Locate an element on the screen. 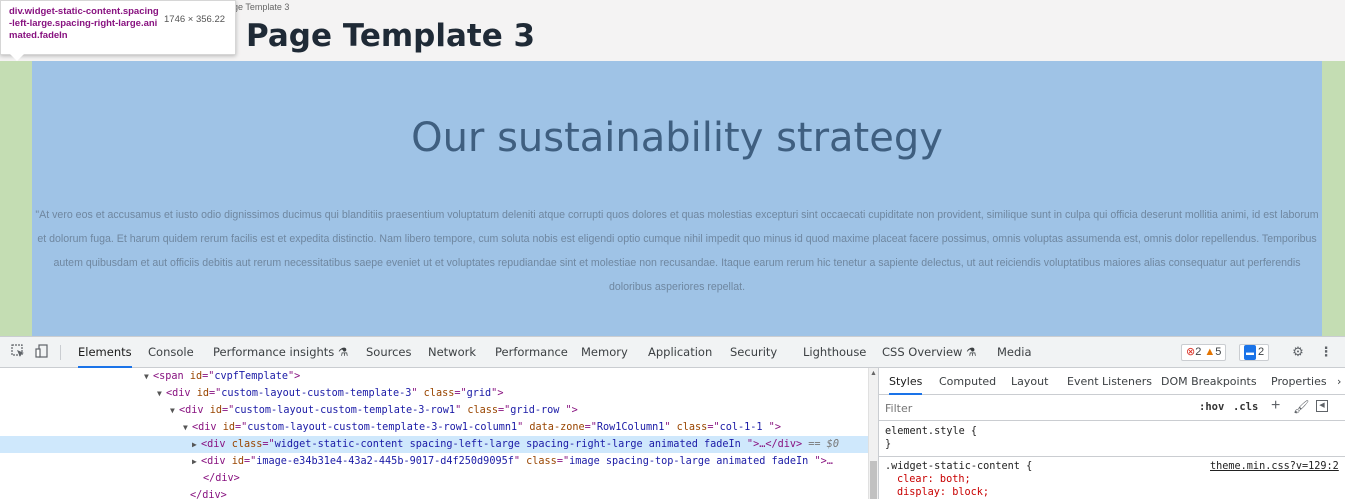 The height and width of the screenshot is (499, 1345). tab-media: Media is located at coordinates (1014, 352).